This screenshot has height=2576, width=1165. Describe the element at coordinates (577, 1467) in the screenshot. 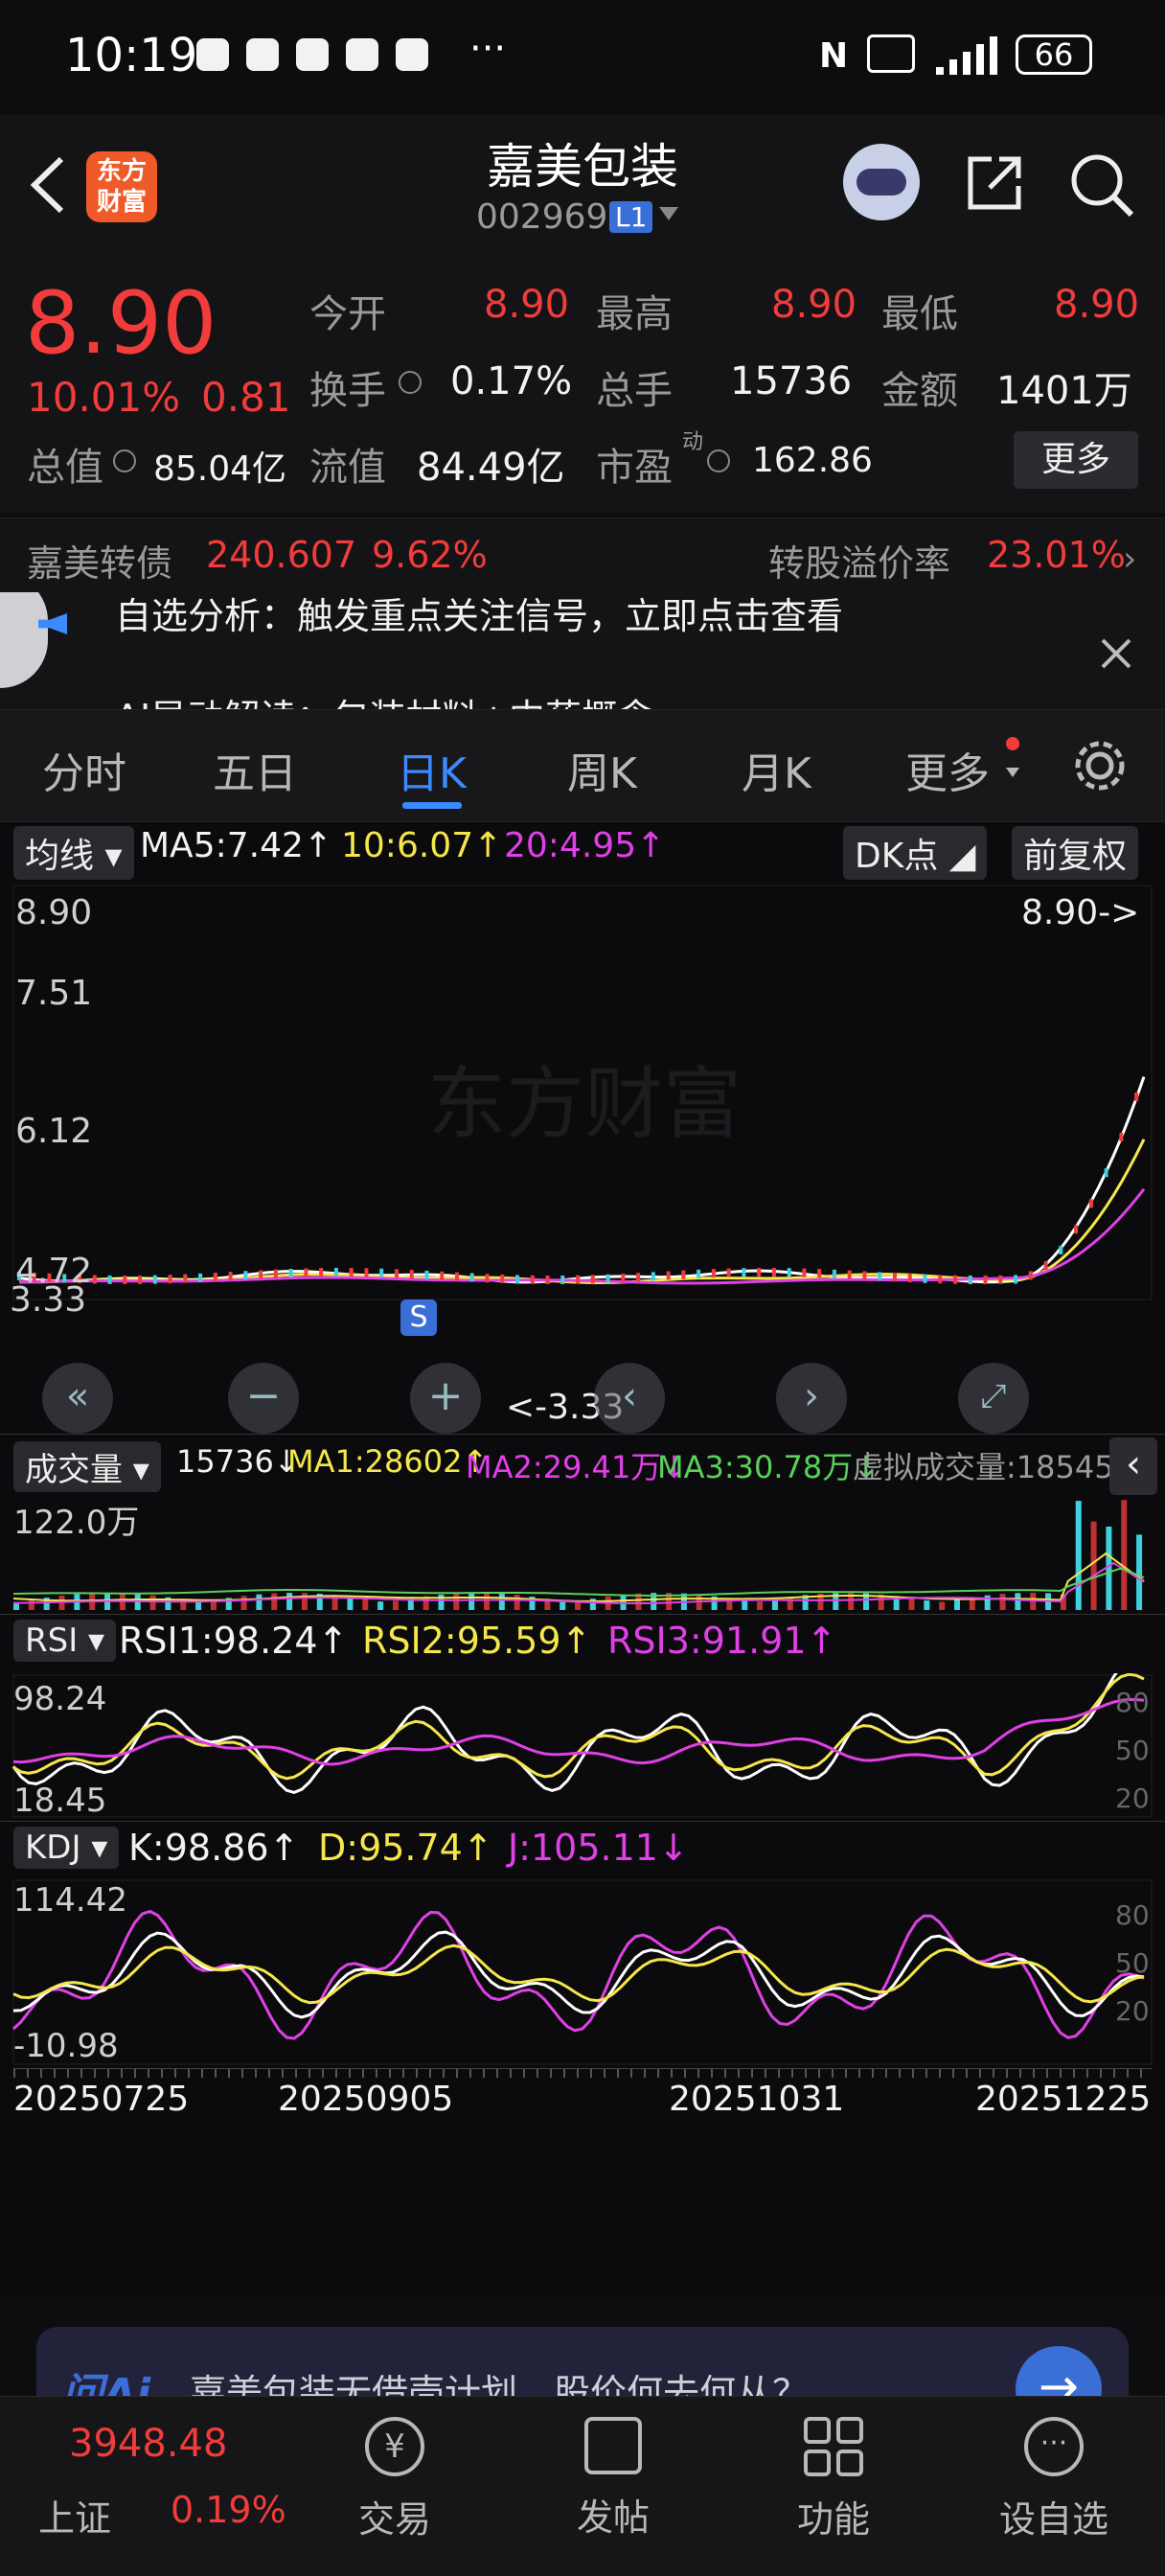

I see `volume-ma2: MA2:29.41万↓` at that location.